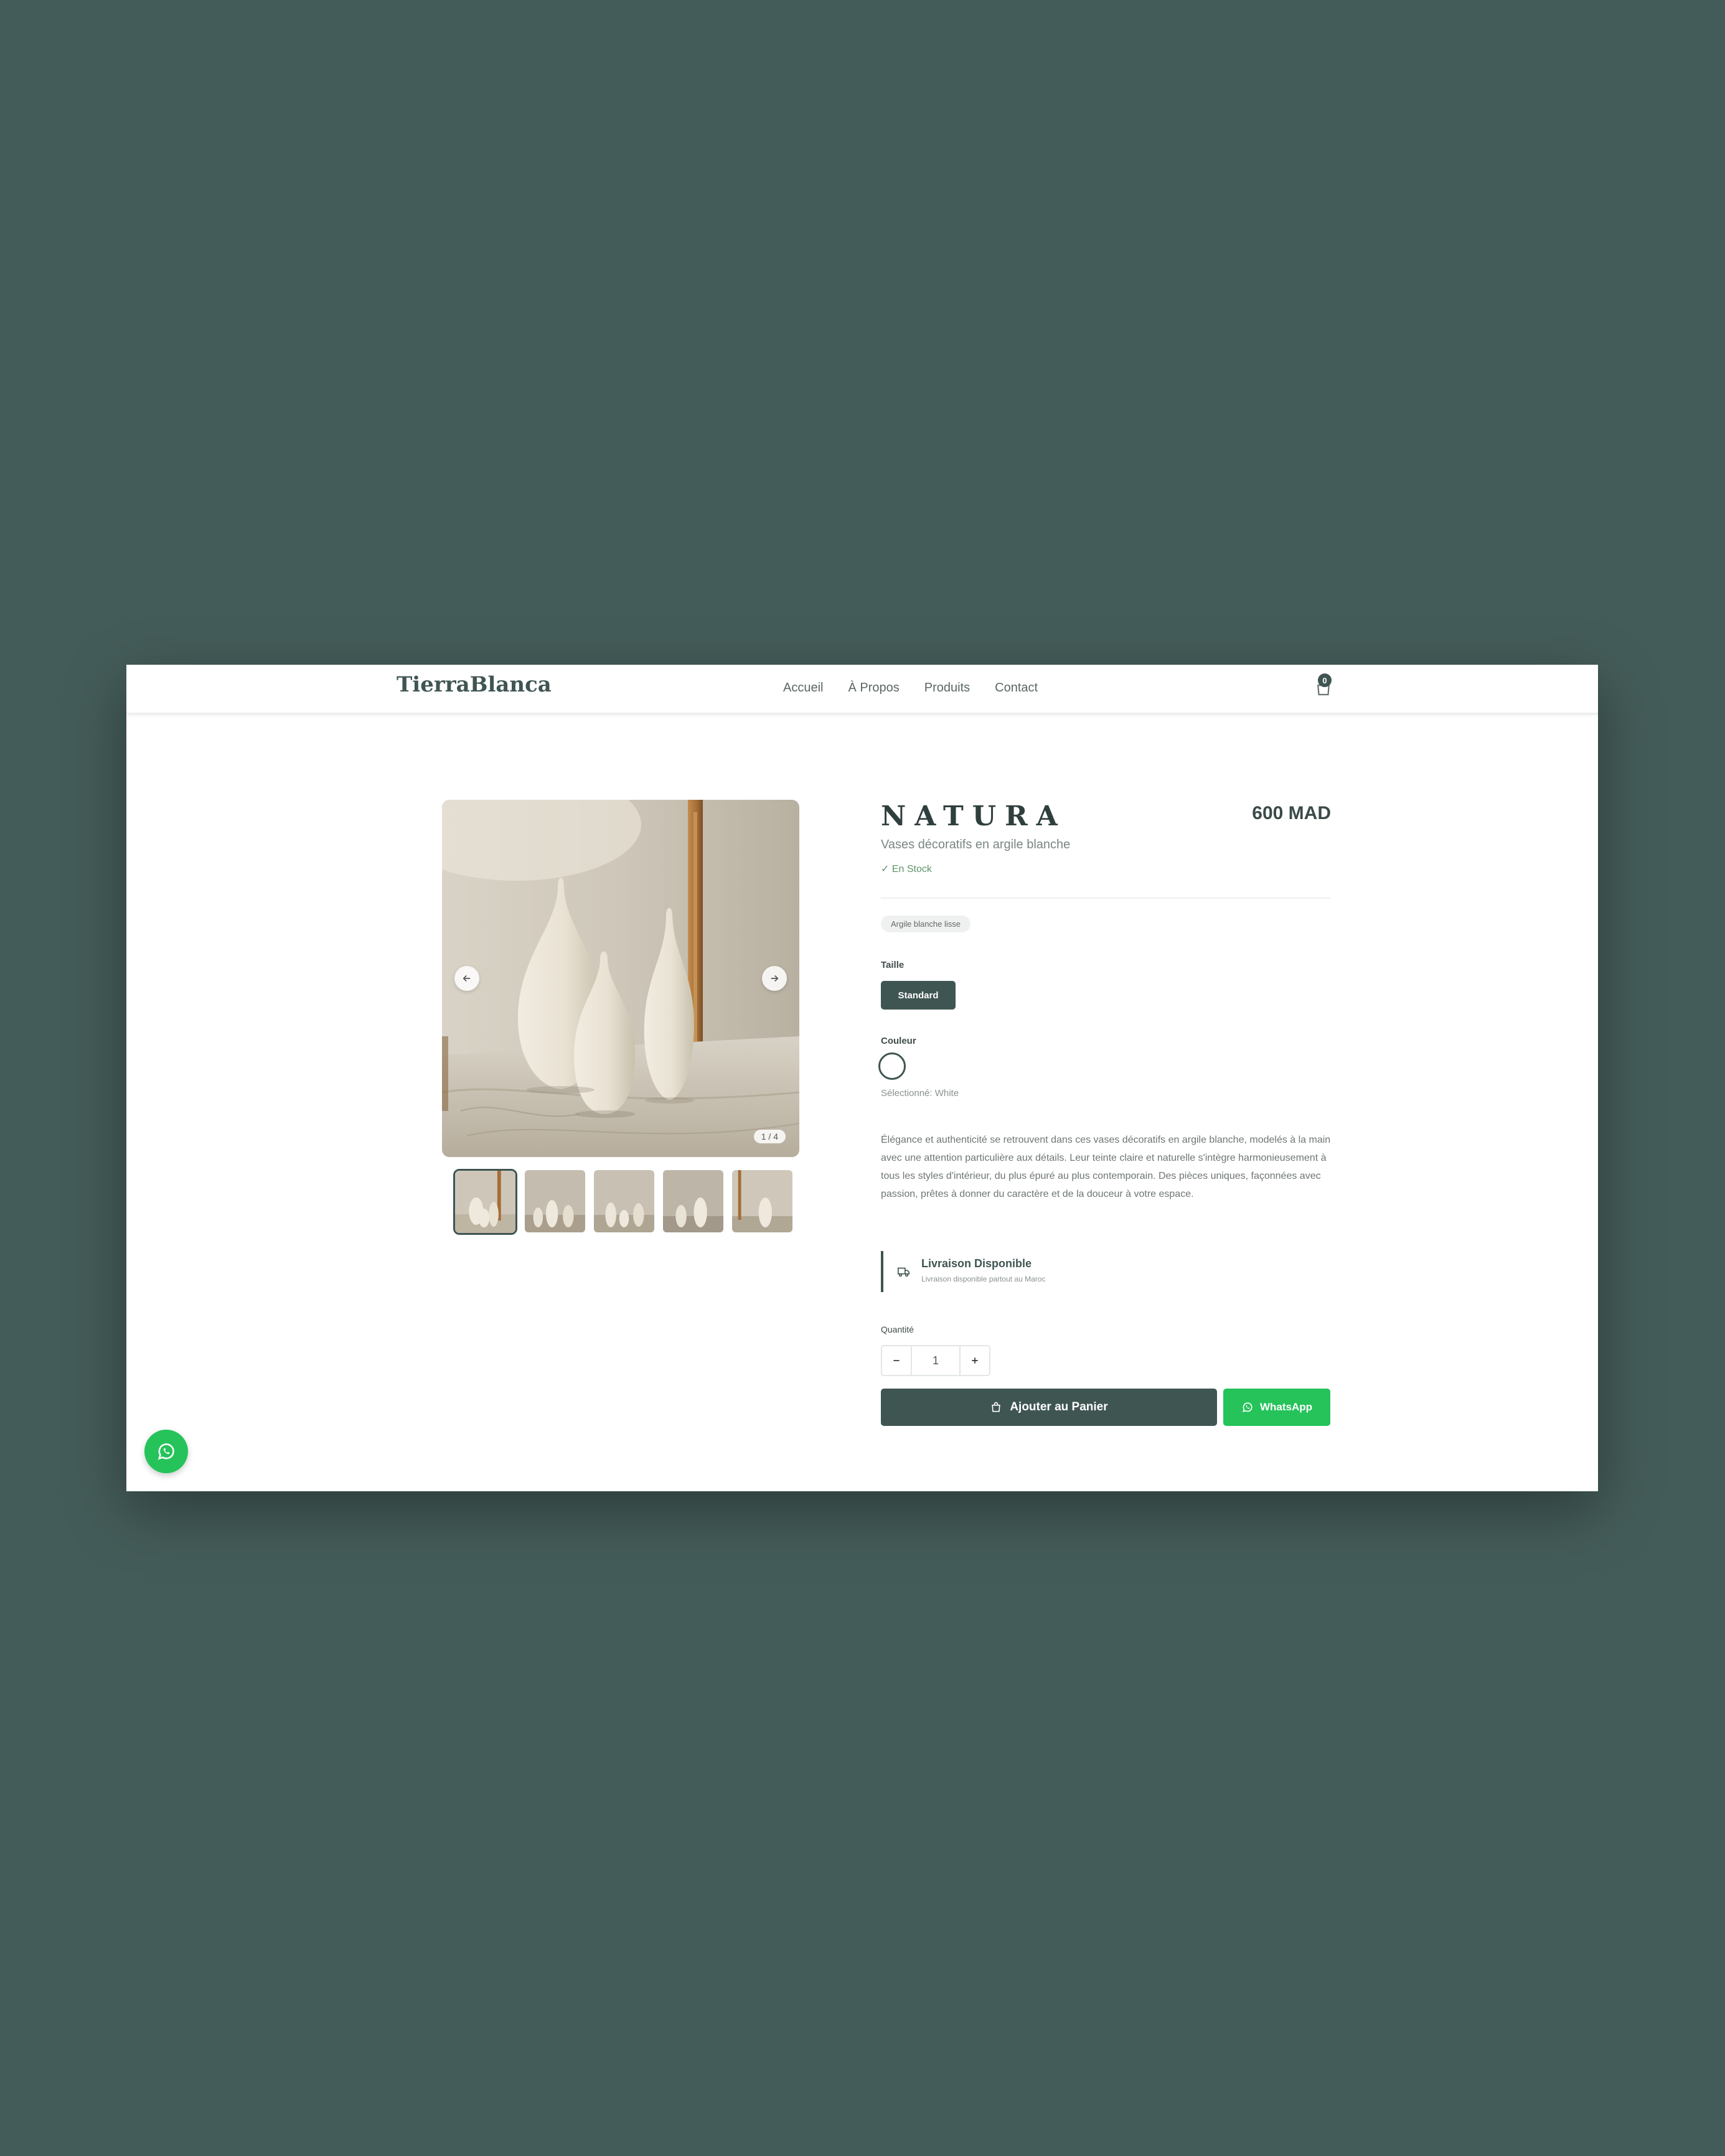 The height and width of the screenshot is (2156, 1725). Describe the element at coordinates (983, 1279) in the screenshot. I see `delivery-subtitle: Livraison disponible partout au Maroc` at that location.